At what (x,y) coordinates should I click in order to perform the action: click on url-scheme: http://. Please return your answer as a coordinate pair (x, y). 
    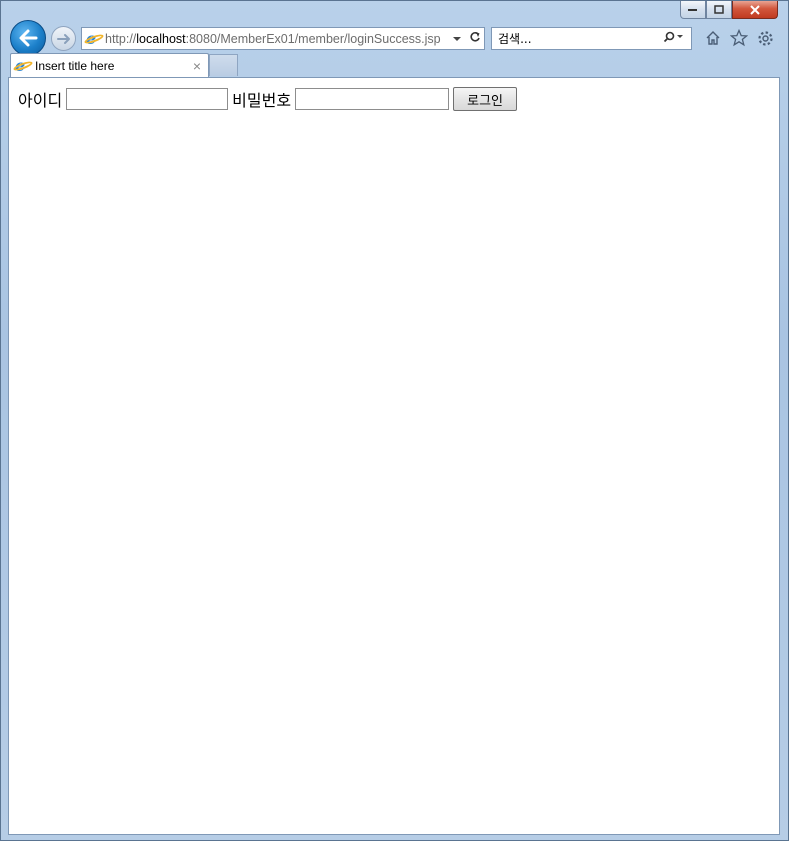
    Looking at the image, I should click on (121, 38).